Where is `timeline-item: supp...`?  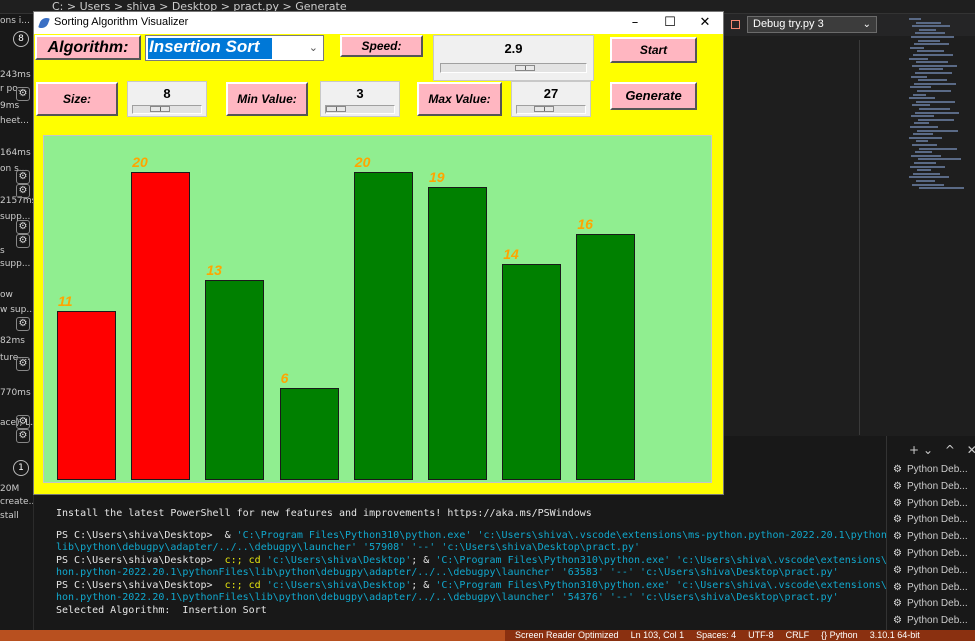
timeline-item: supp... is located at coordinates (15, 264).